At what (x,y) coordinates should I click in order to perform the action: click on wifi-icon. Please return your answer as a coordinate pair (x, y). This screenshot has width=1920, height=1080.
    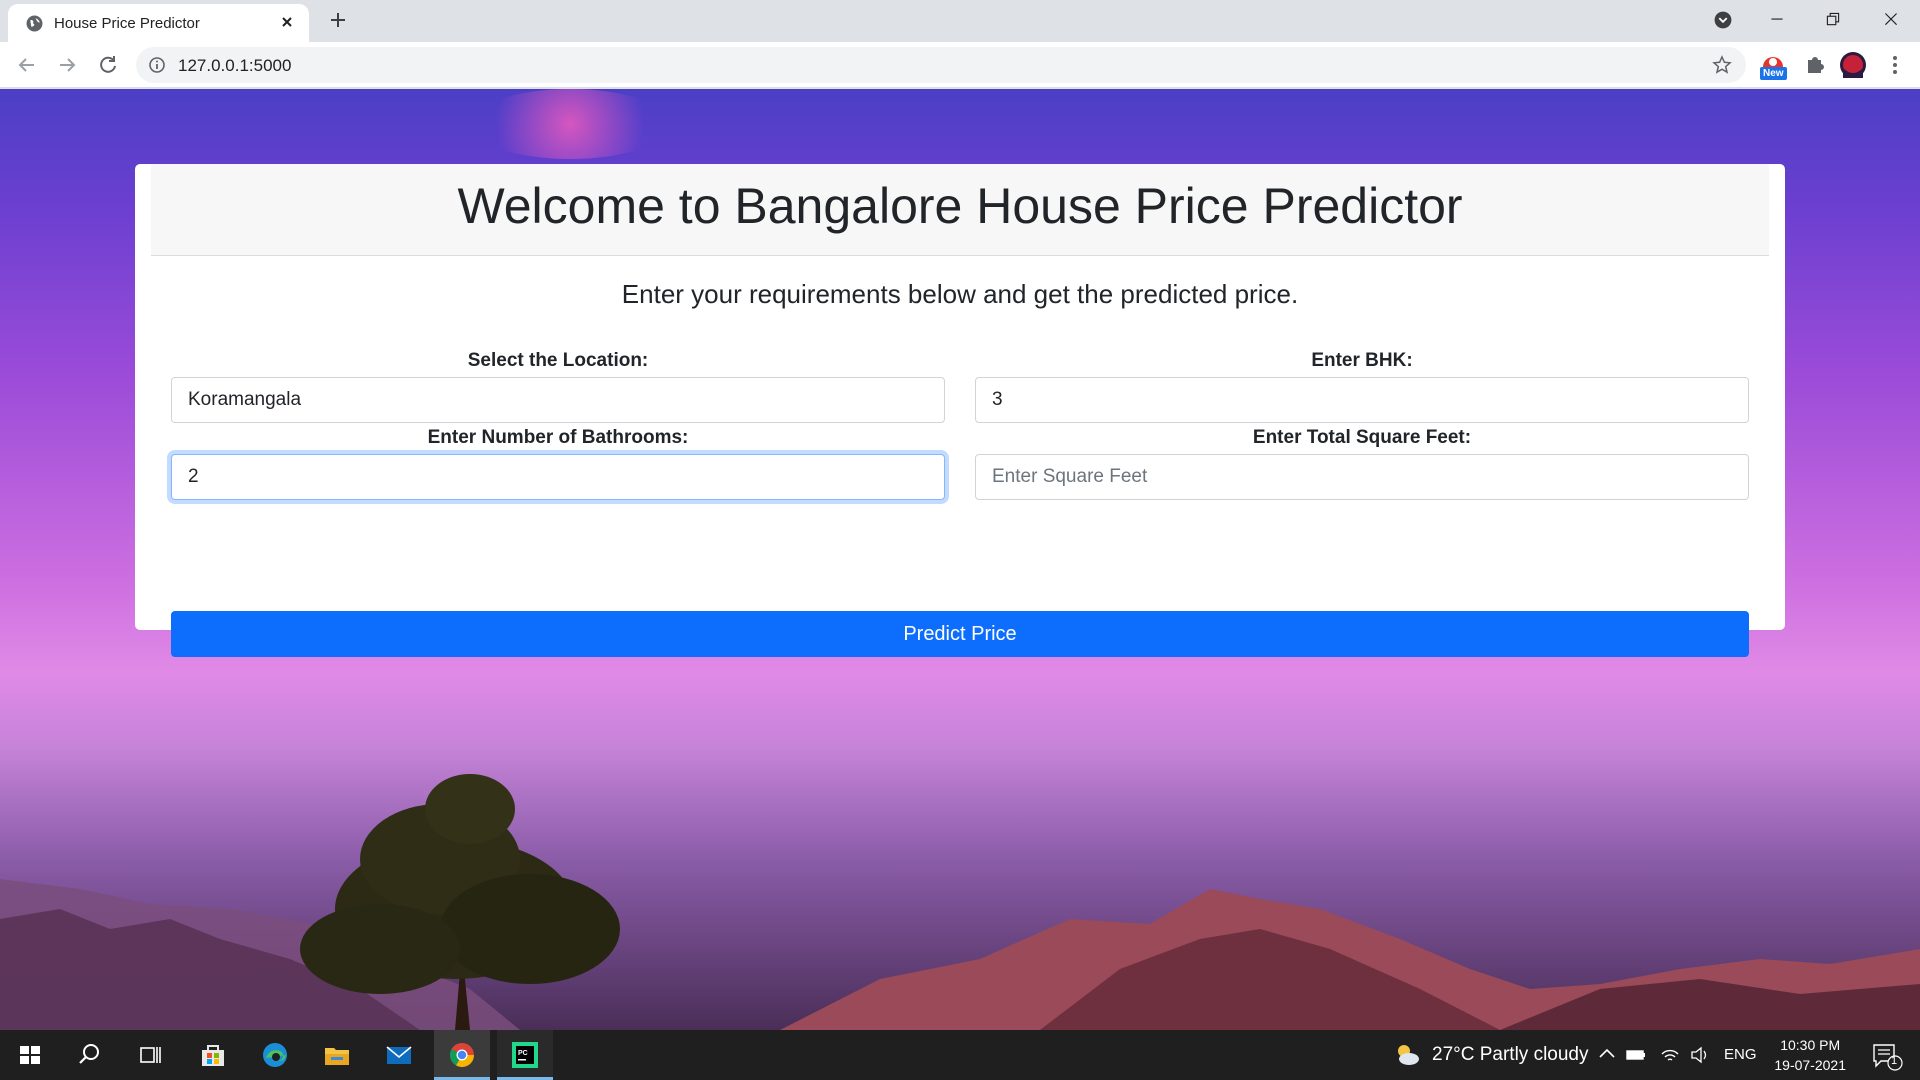
    Looking at the image, I should click on (1670, 1055).